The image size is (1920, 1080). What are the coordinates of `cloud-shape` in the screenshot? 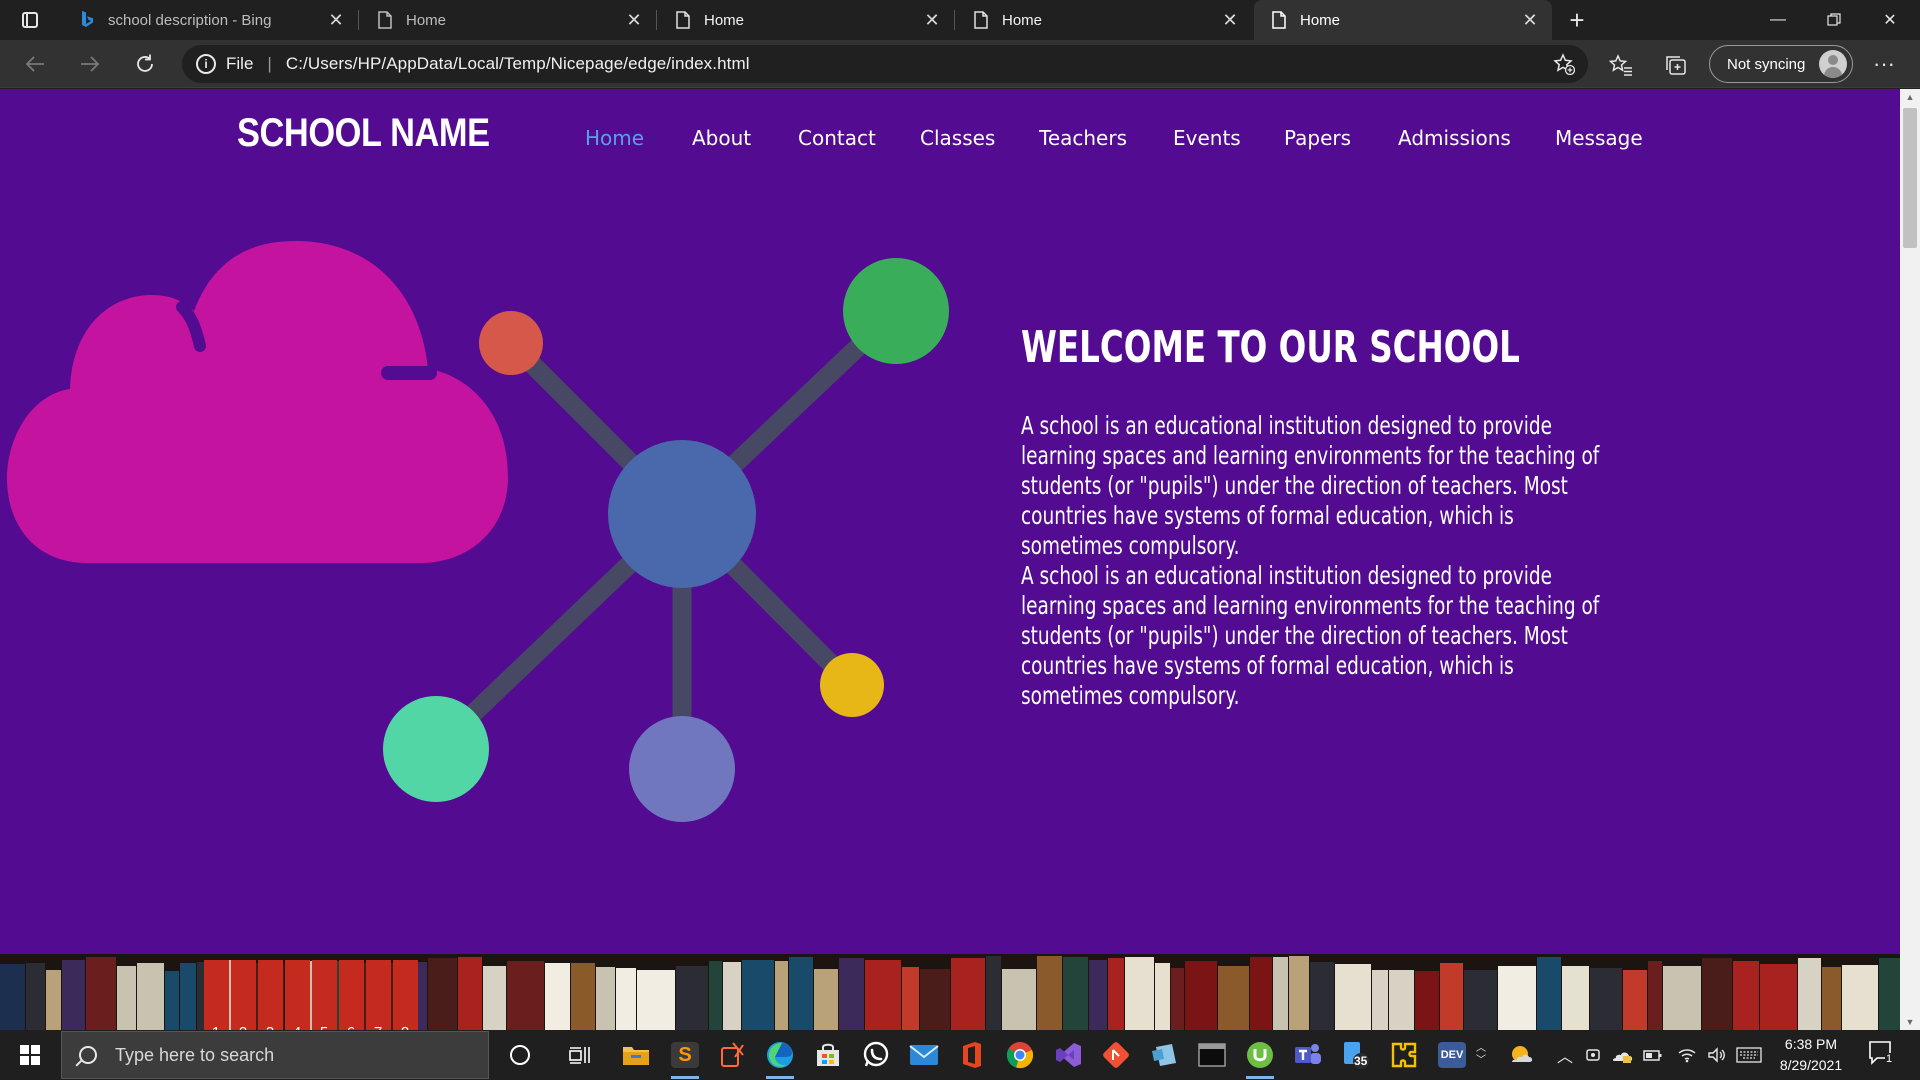 It's located at (257, 402).